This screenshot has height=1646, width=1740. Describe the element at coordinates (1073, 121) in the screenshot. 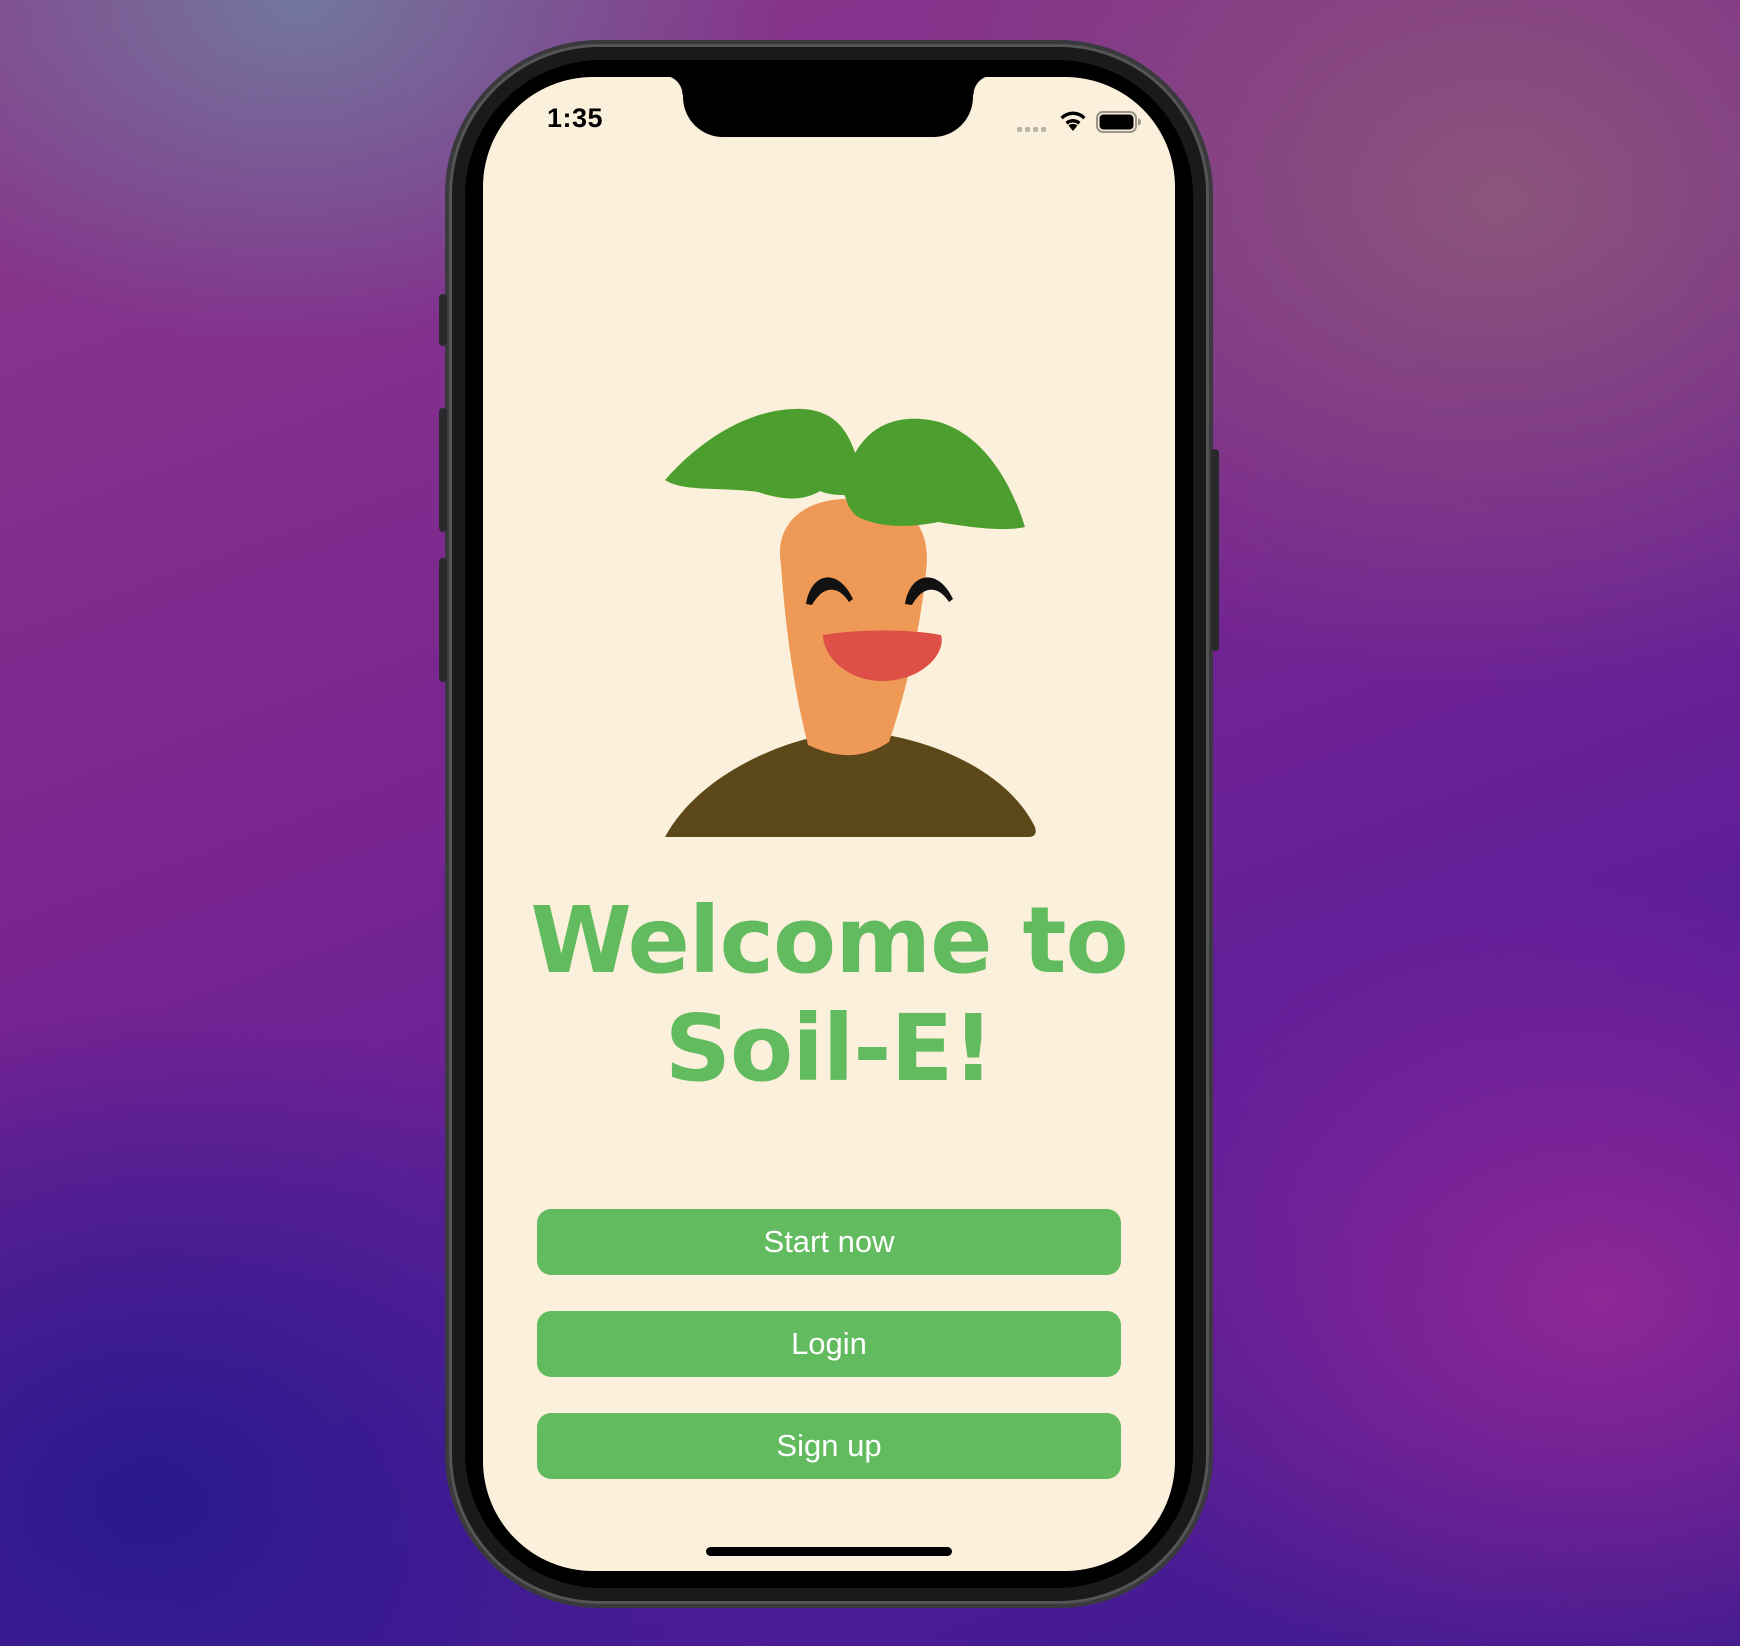

I see `wifi-icon` at that location.